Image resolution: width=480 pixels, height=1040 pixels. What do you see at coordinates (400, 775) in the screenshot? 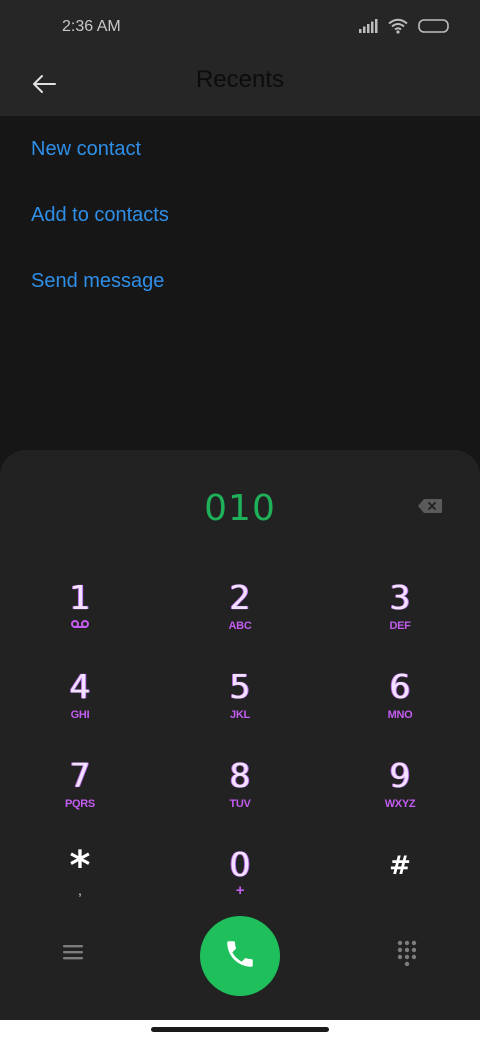
I see `key-digit: 9` at bounding box center [400, 775].